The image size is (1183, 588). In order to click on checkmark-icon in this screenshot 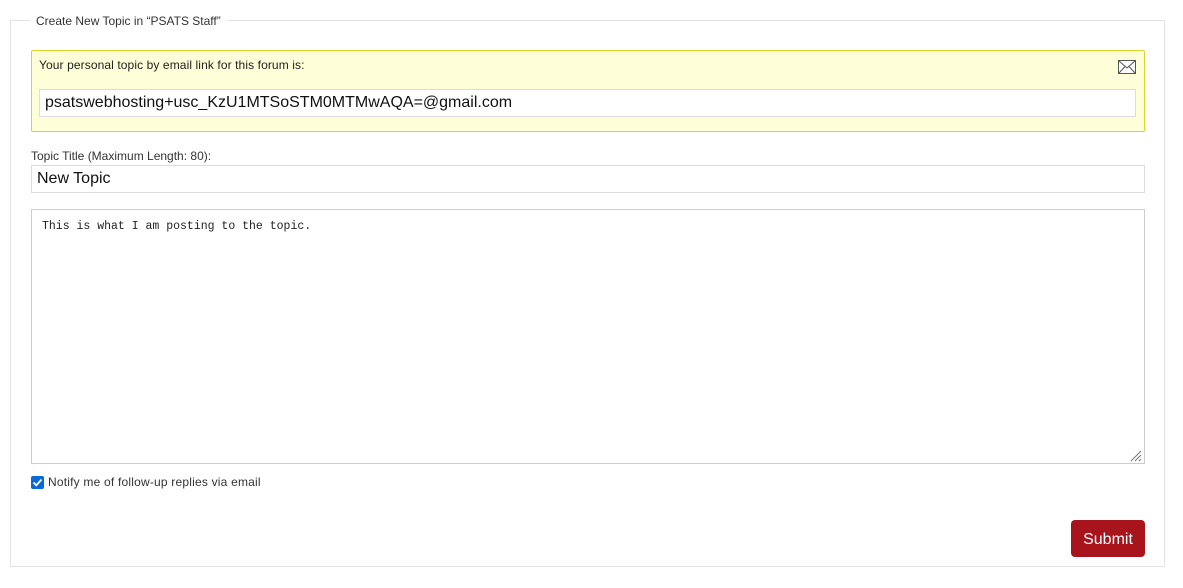, I will do `click(37, 482)`.